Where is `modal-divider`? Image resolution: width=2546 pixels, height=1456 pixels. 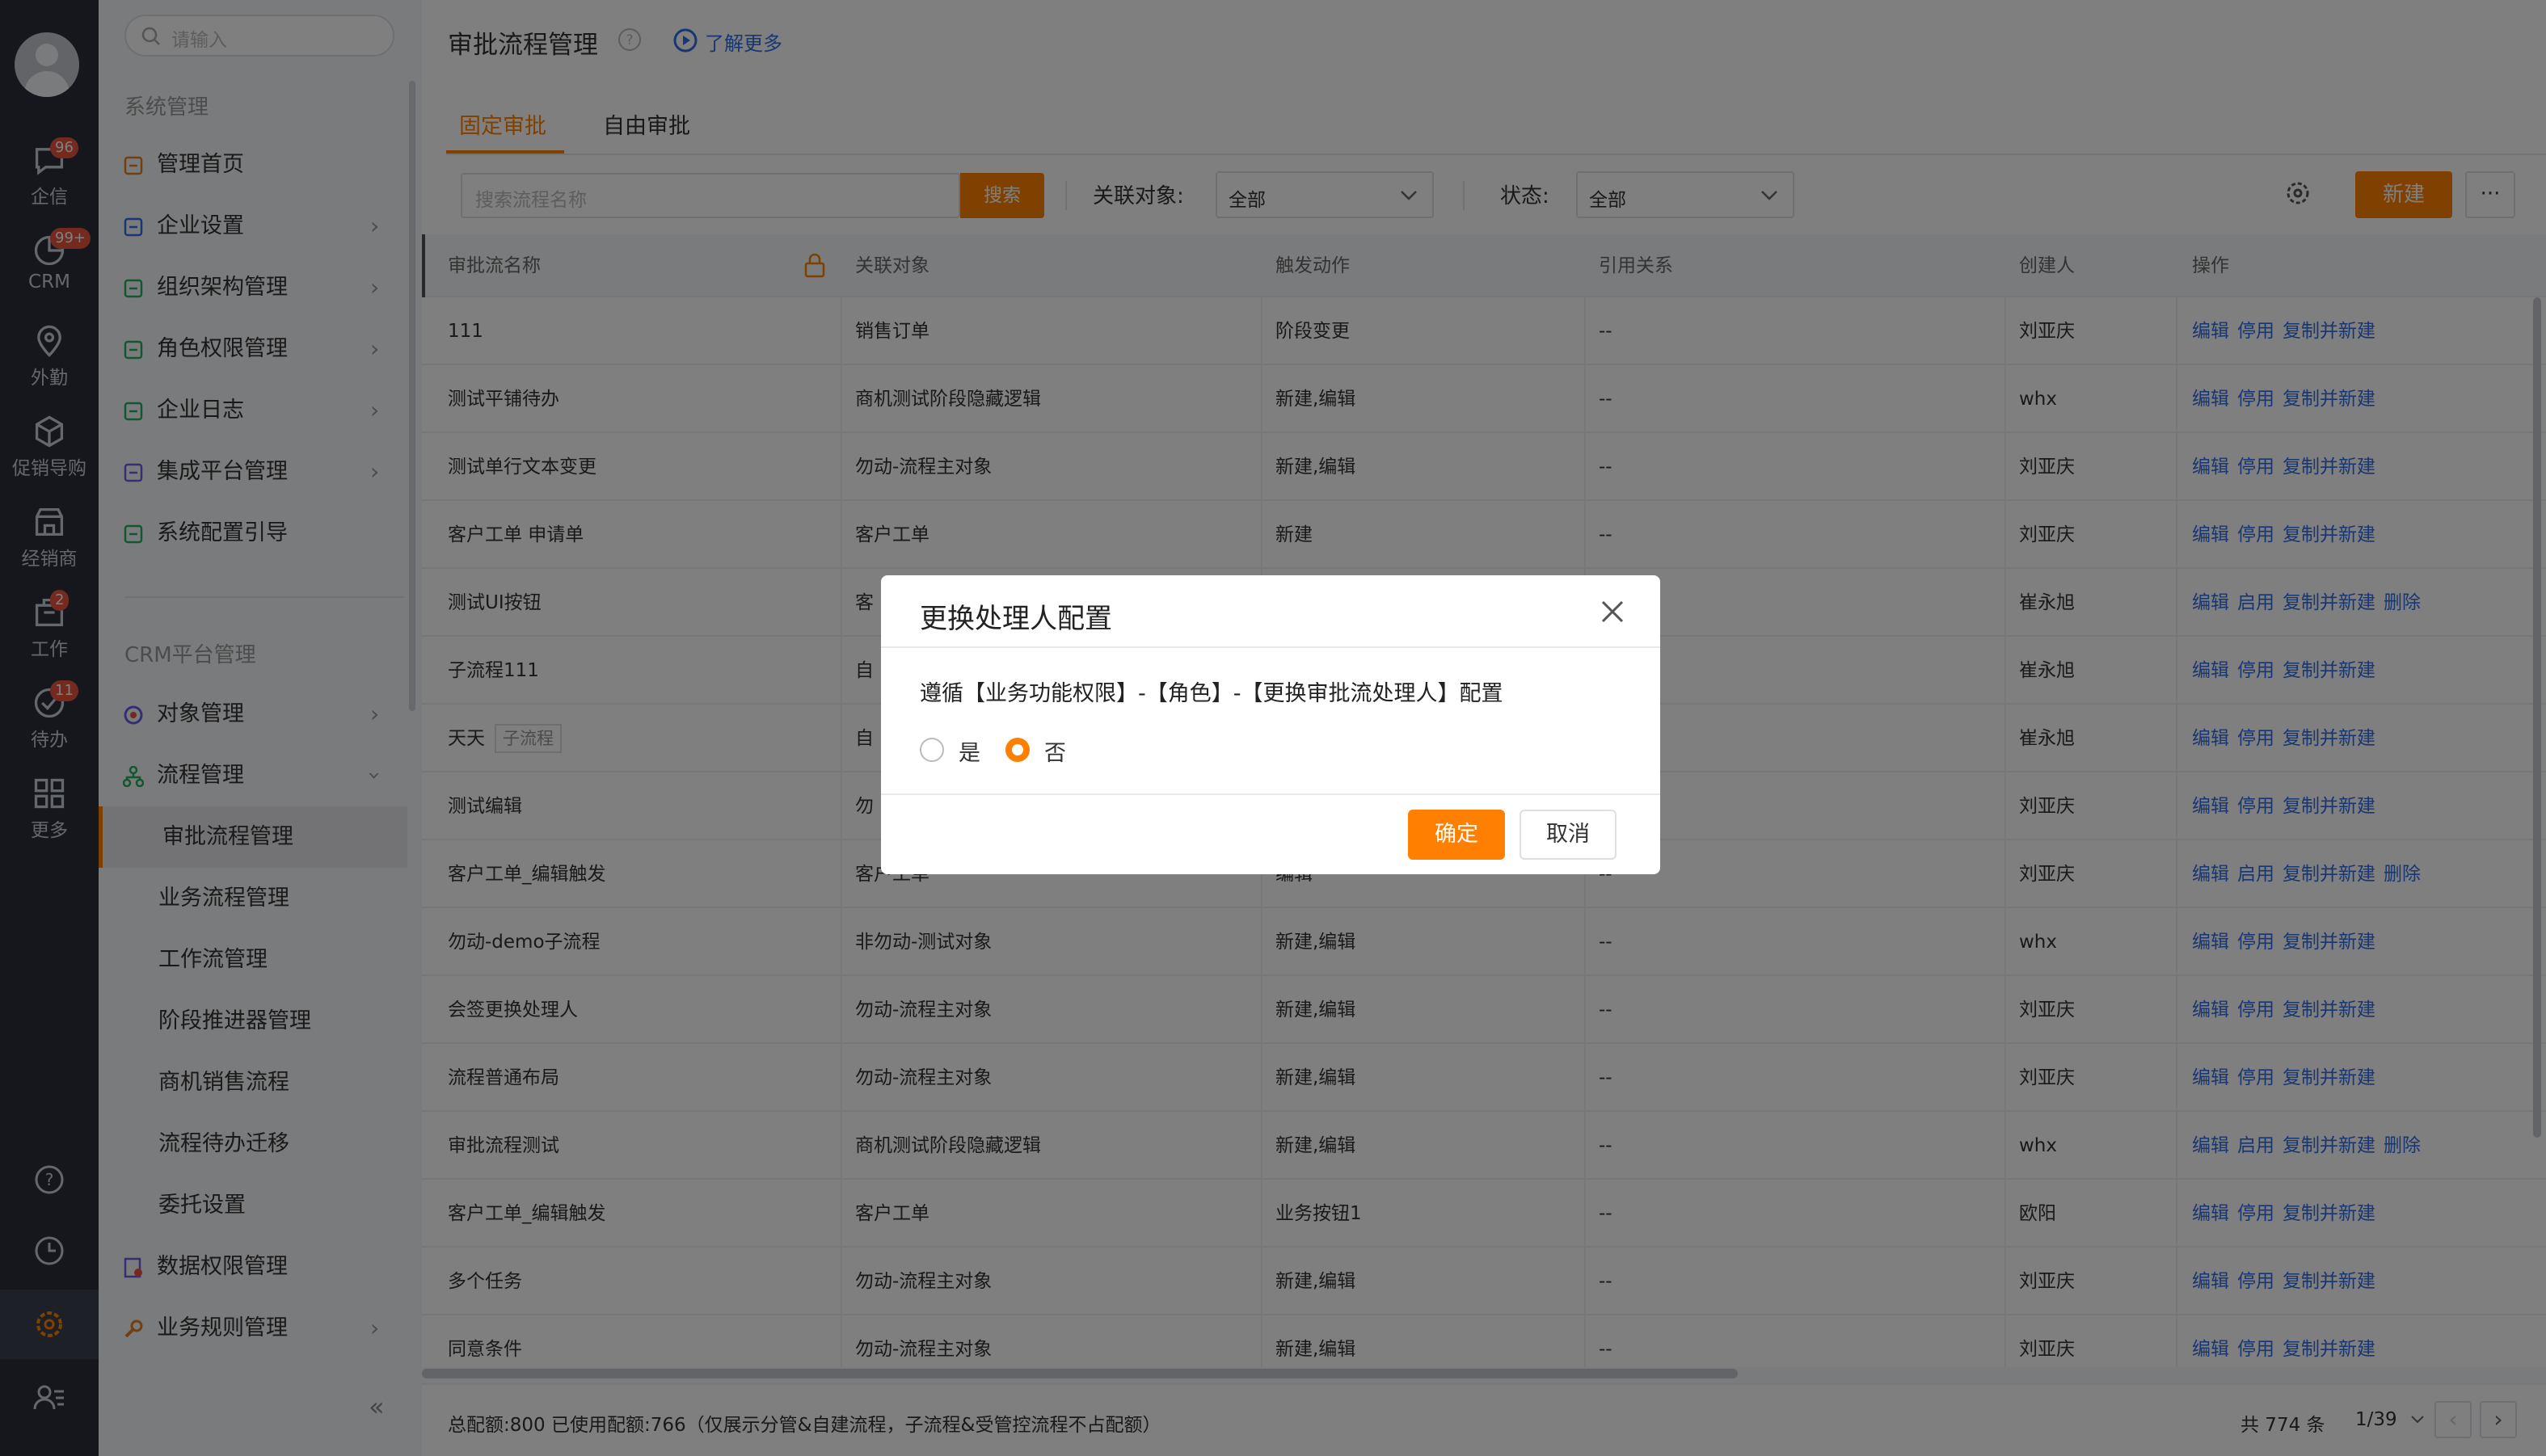 modal-divider is located at coordinates (1270, 647).